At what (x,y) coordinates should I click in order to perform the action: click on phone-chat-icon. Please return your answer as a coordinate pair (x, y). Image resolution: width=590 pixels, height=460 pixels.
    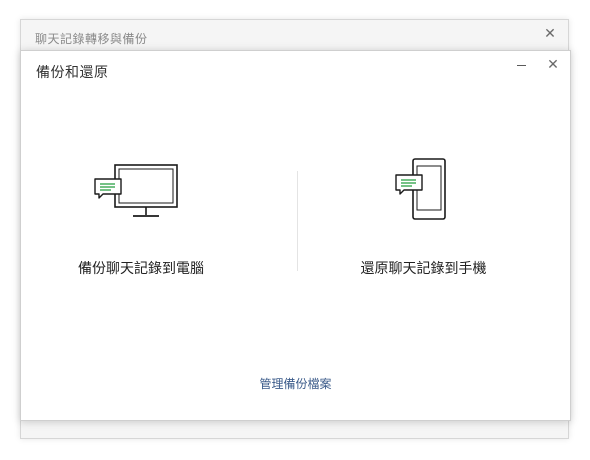
    Looking at the image, I should click on (420, 189).